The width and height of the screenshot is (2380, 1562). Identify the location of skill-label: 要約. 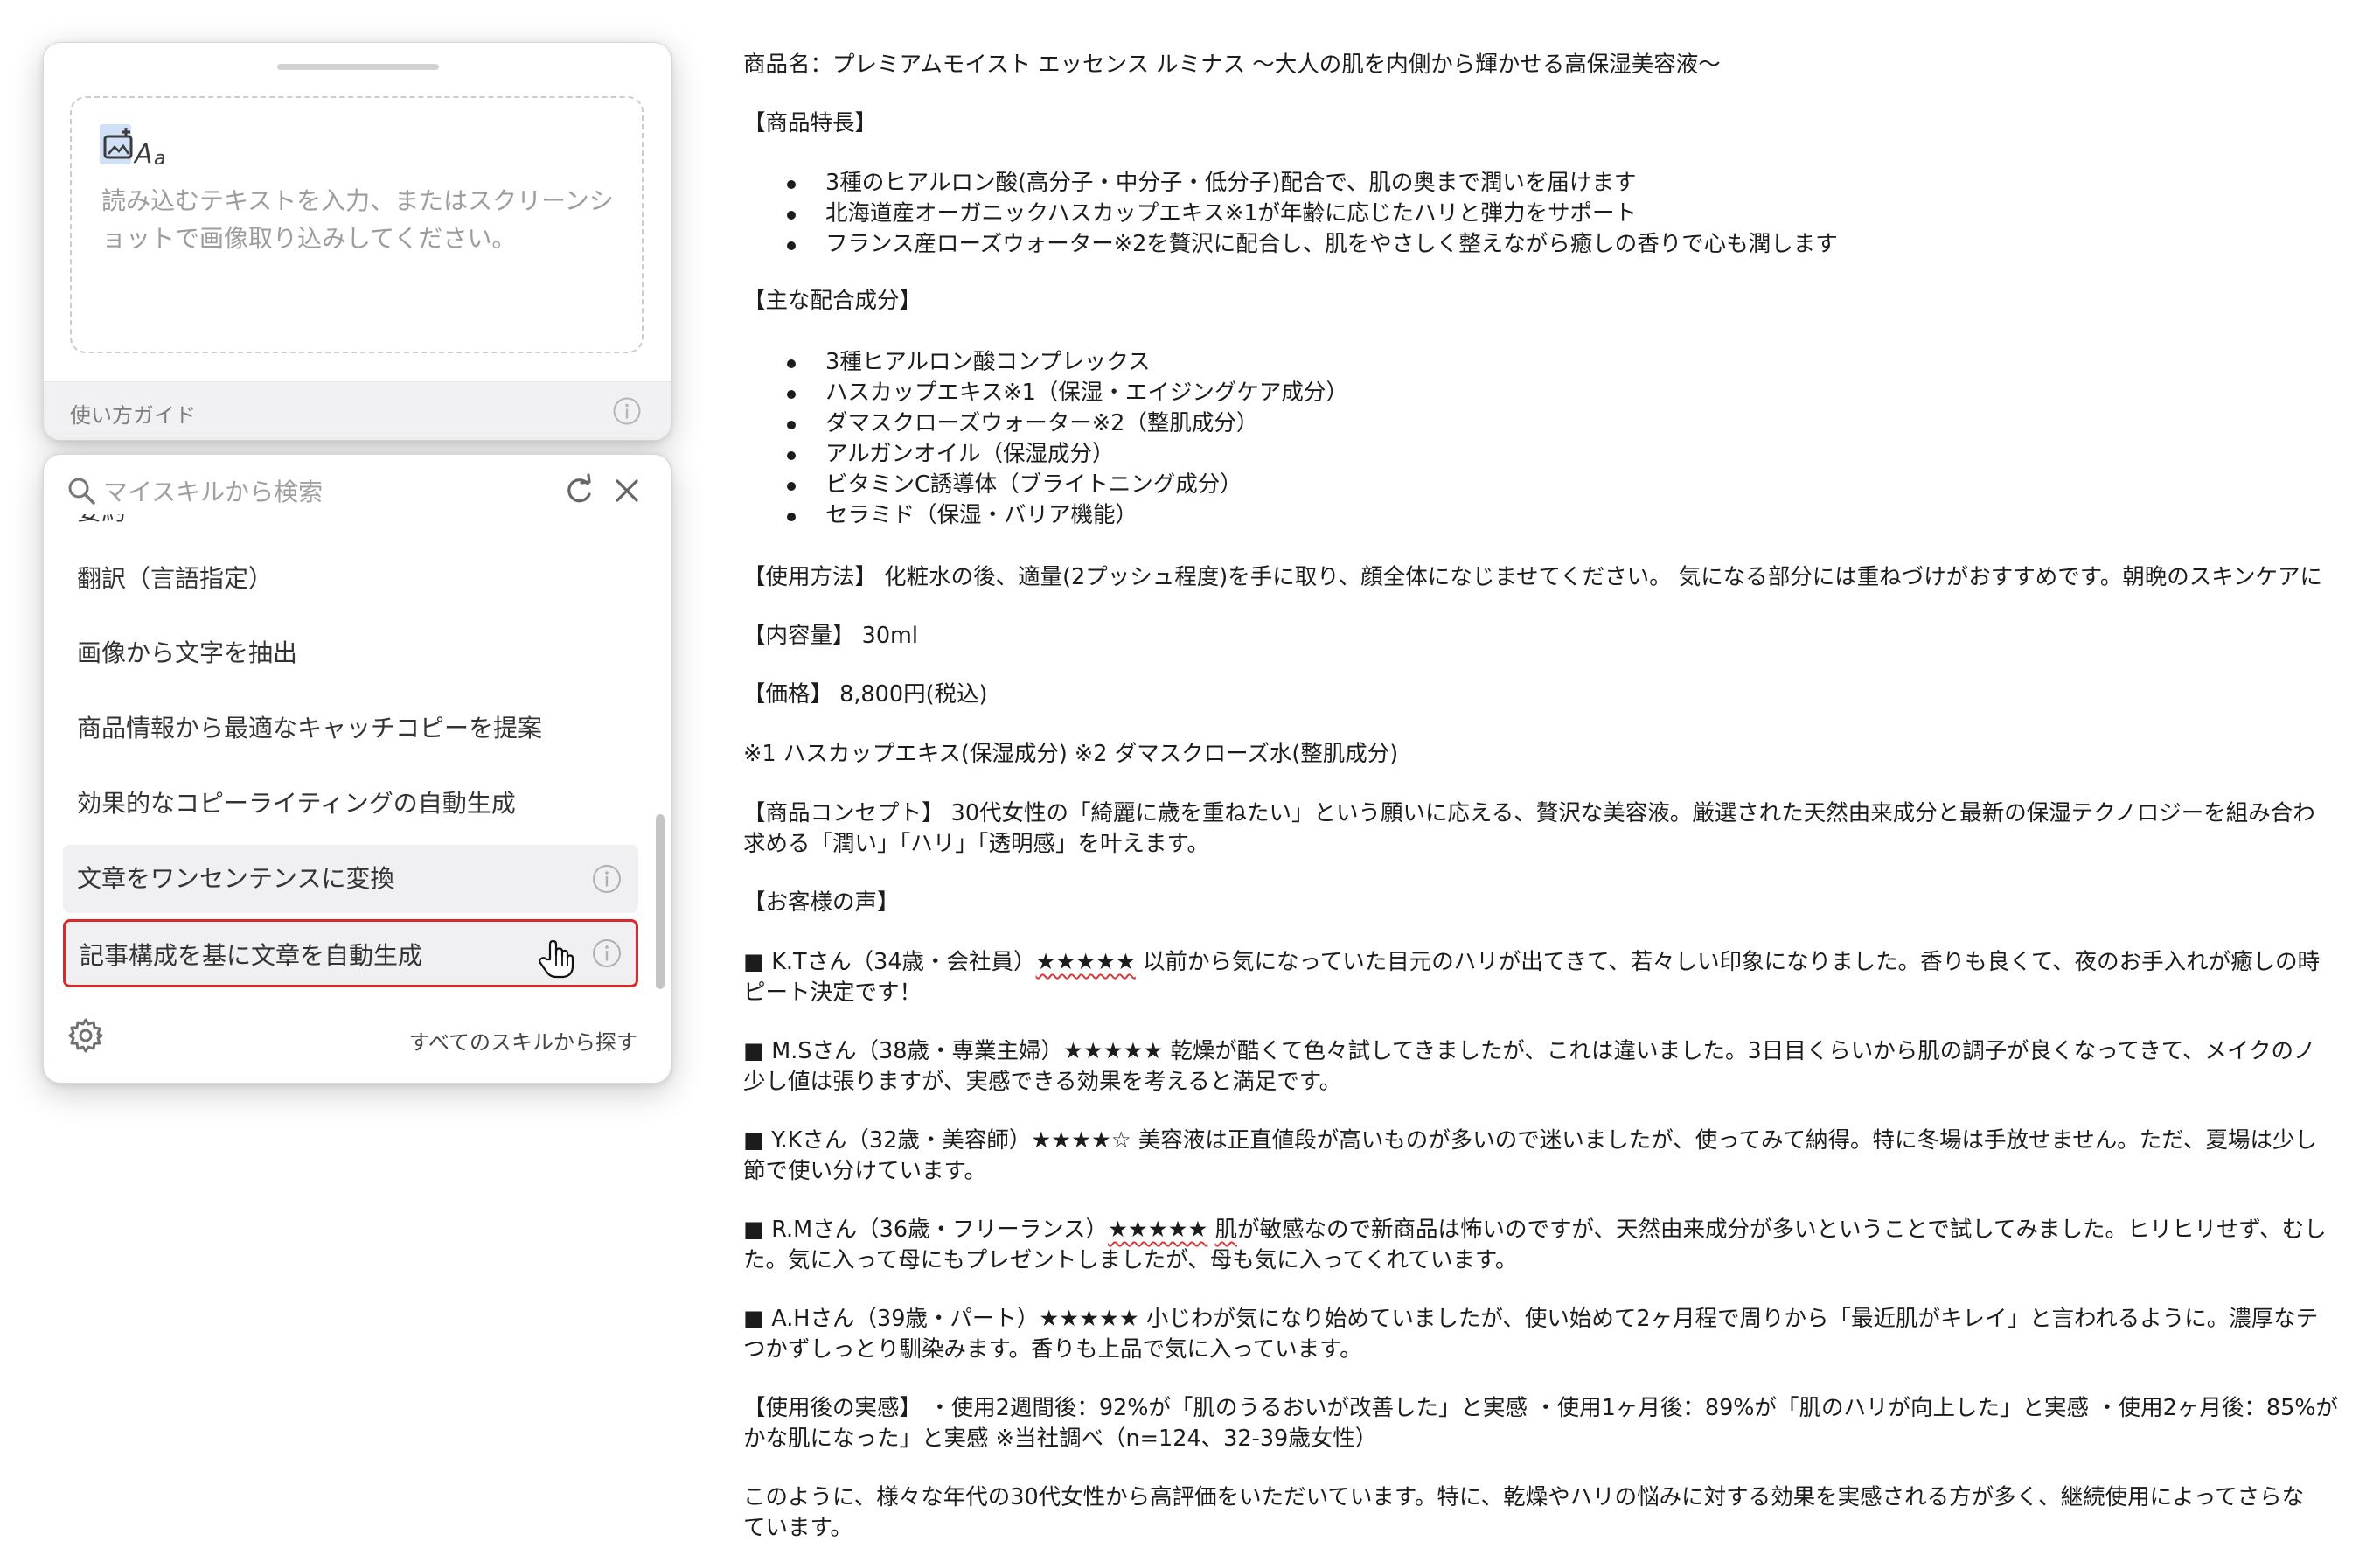
(101, 530).